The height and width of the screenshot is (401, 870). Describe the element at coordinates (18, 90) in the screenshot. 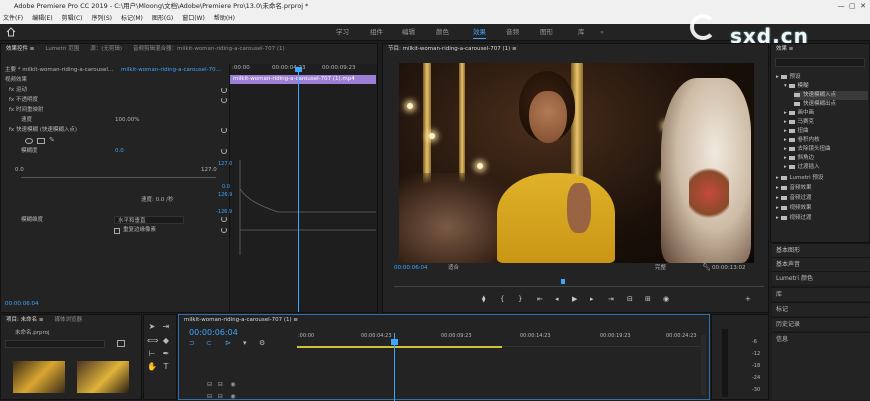

I see `effect-motion: fx 运动` at that location.